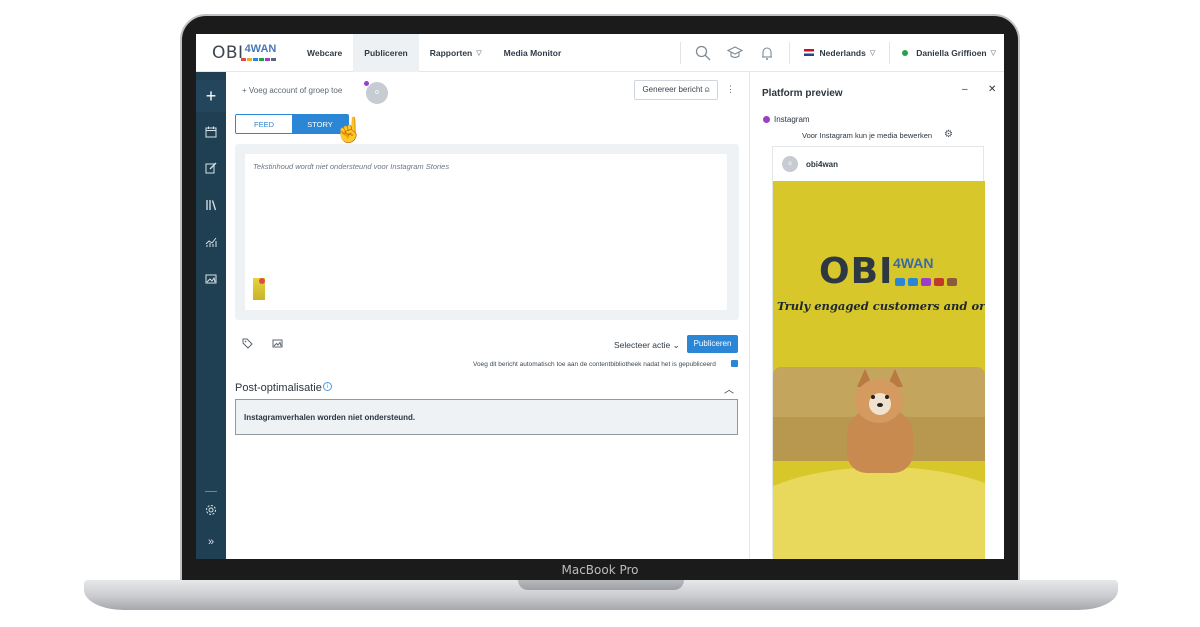 The image size is (1200, 627). What do you see at coordinates (730, 89) in the screenshot?
I see `more-icon: ⋮` at bounding box center [730, 89].